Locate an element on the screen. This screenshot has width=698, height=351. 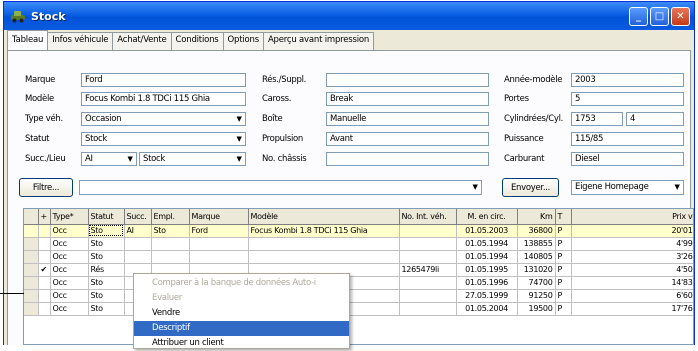
col-header-statut: Statut is located at coordinates (106, 217).